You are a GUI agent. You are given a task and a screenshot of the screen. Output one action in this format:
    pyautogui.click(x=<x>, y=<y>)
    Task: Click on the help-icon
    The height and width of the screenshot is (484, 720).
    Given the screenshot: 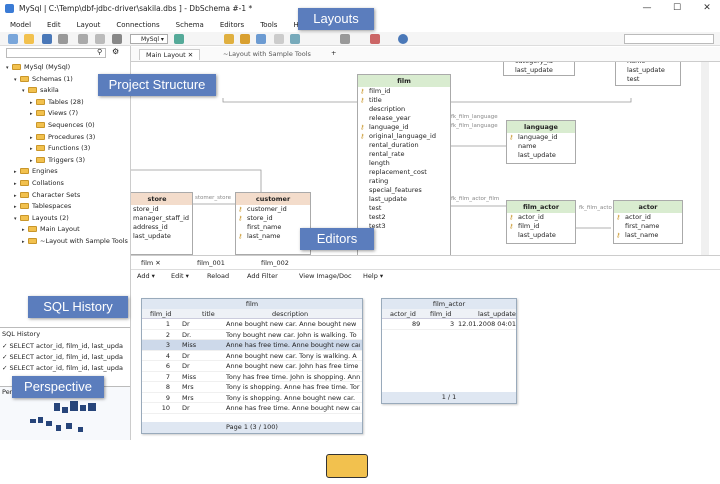 What is the action you would take?
    pyautogui.click(x=403, y=39)
    